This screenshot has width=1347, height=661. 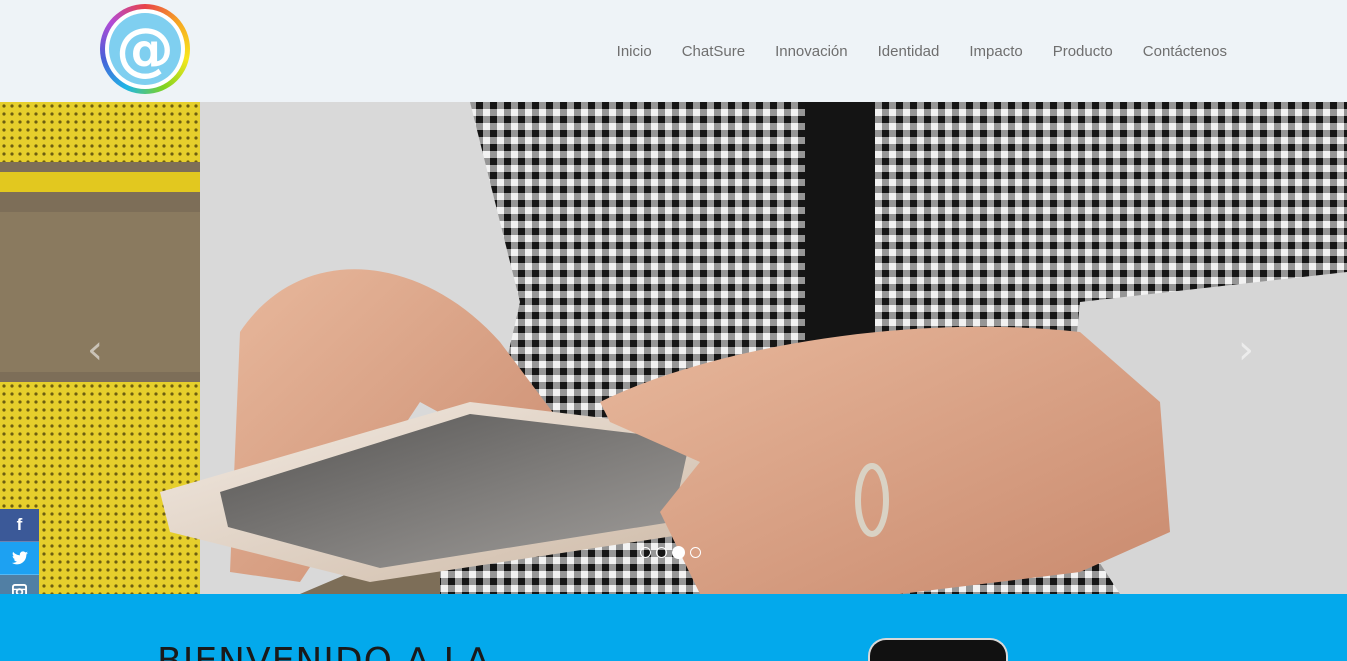 What do you see at coordinates (938, 649) in the screenshot?
I see `phone-mockup` at bounding box center [938, 649].